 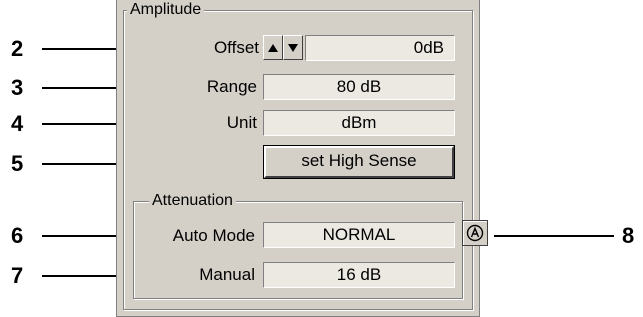 I want to click on unit-field: dBm, so click(x=359, y=123).